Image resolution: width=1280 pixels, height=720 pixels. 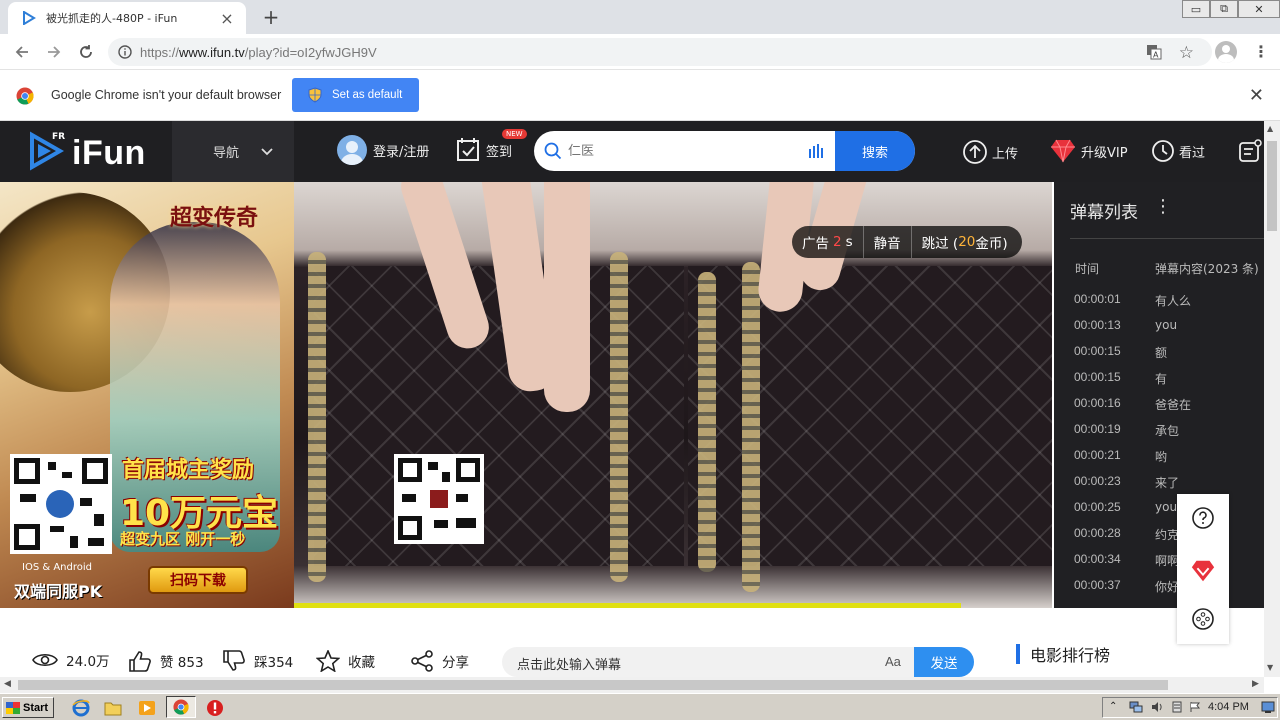 What do you see at coordinates (593, 685) in the screenshot?
I see `horizontal-scroll-thumb` at bounding box center [593, 685].